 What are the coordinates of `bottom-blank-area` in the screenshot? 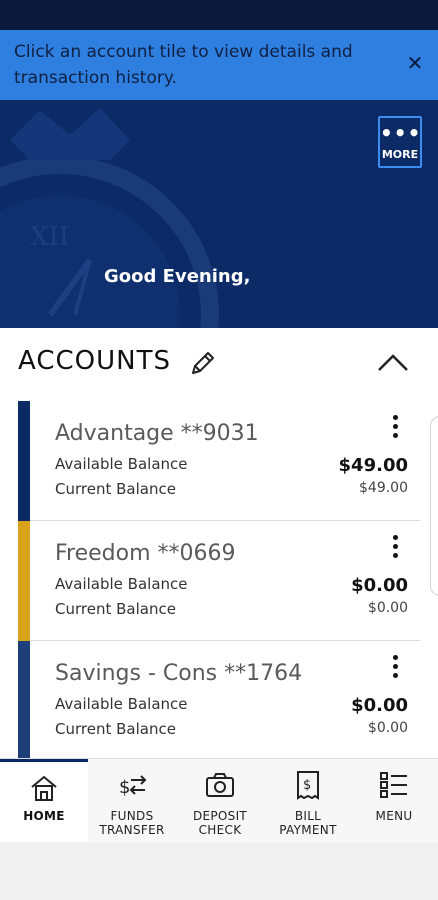 It's located at (219, 871).